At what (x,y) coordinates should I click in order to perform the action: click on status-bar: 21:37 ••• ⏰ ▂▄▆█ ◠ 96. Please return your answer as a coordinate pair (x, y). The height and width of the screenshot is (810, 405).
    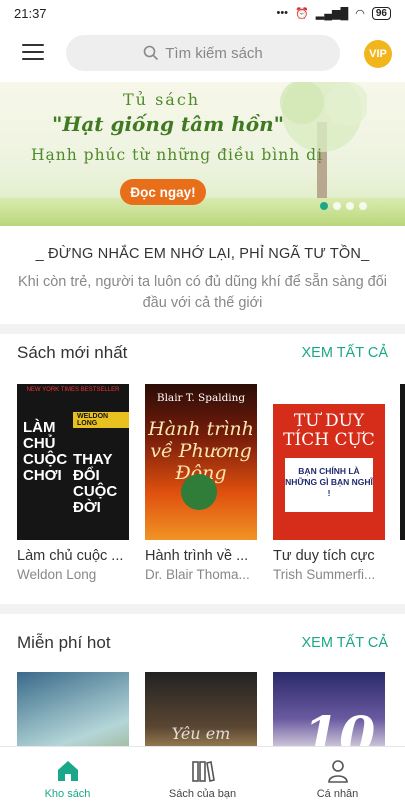
    Looking at the image, I should click on (202, 13).